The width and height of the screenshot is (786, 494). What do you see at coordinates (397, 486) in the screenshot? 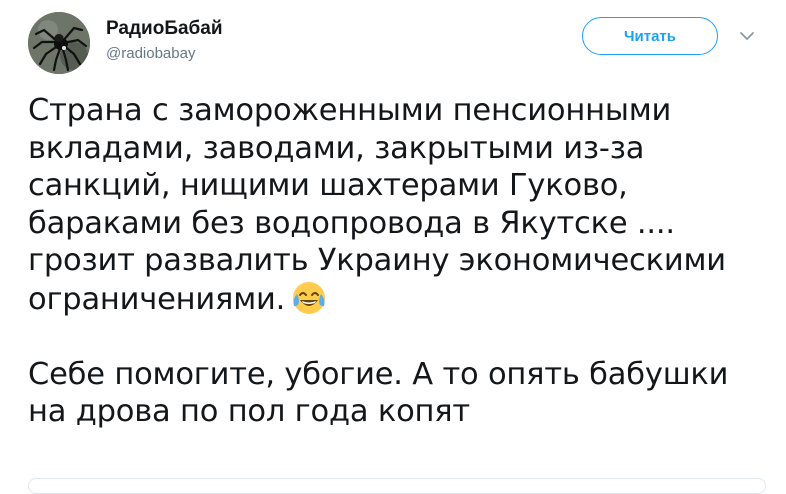
I see `media-card-edge` at bounding box center [397, 486].